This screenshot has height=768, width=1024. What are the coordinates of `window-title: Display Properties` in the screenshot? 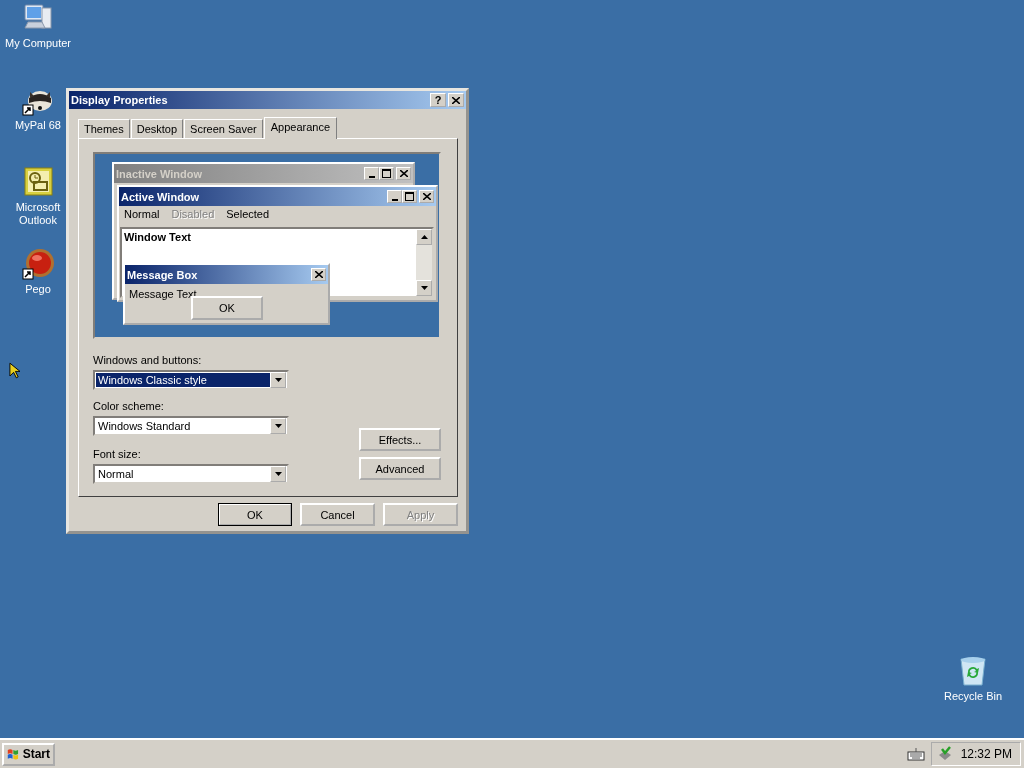 It's located at (120, 100).